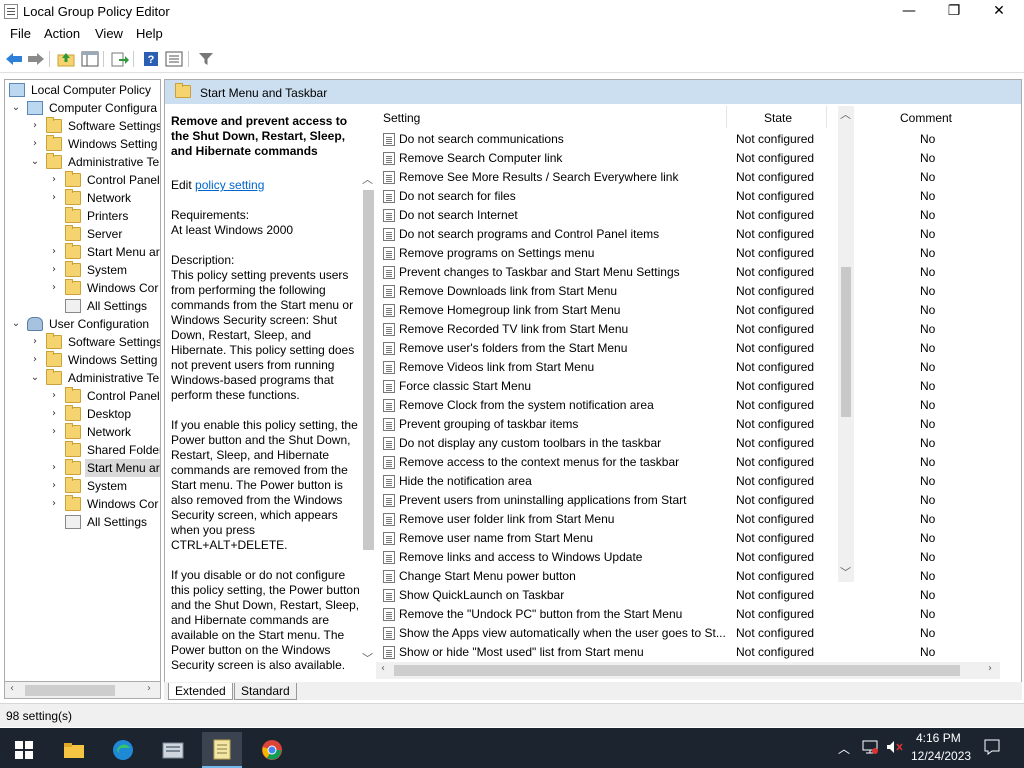 This screenshot has width=1024, height=768. I want to click on list-horizontal-scrollbar: ‹ ›, so click(688, 670).